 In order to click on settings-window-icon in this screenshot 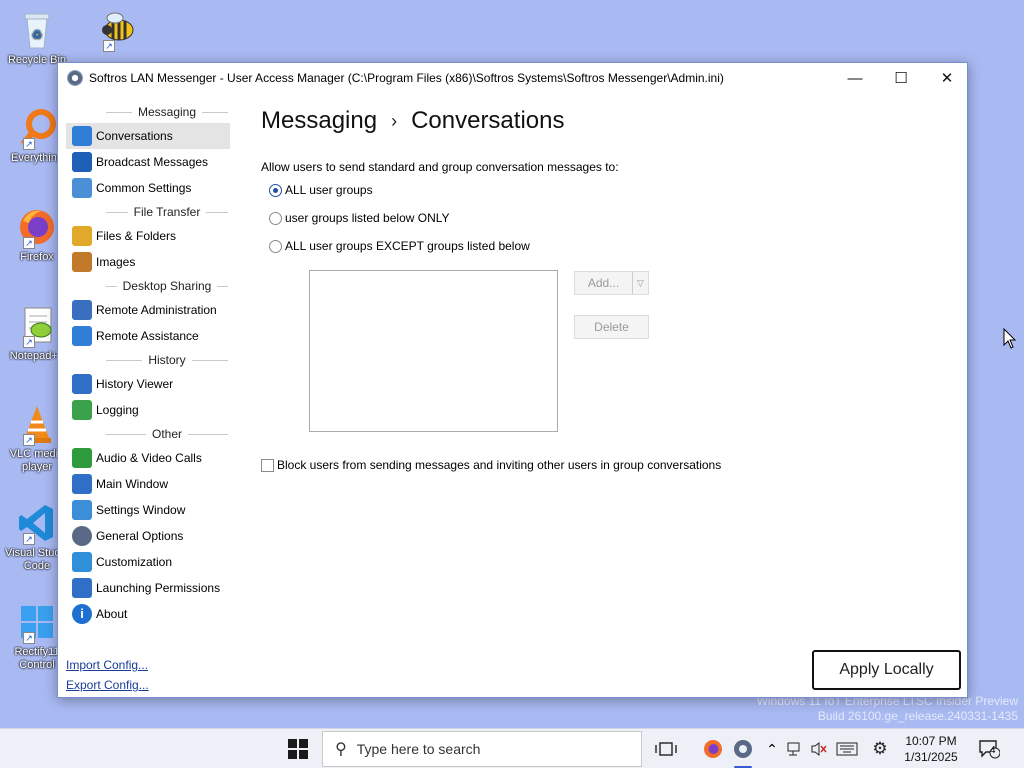, I will do `click(82, 510)`.